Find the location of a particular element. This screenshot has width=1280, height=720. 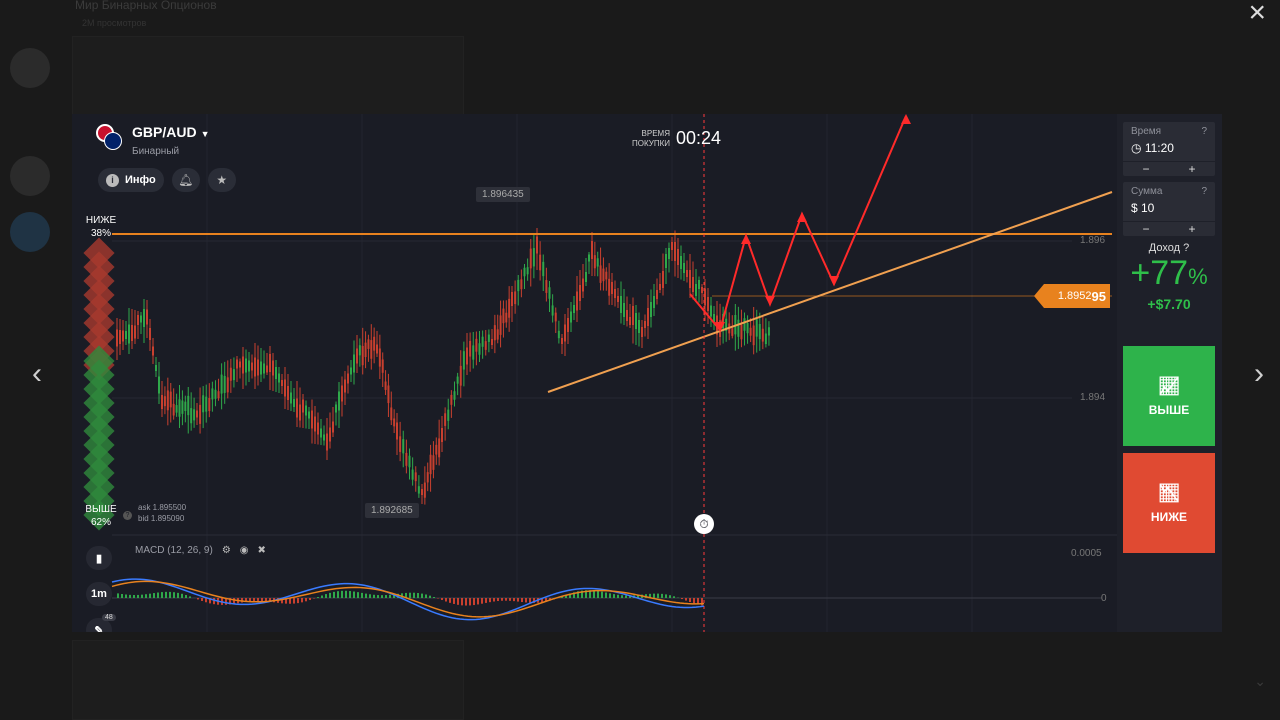

close-icon: × is located at coordinates (1257, 14).